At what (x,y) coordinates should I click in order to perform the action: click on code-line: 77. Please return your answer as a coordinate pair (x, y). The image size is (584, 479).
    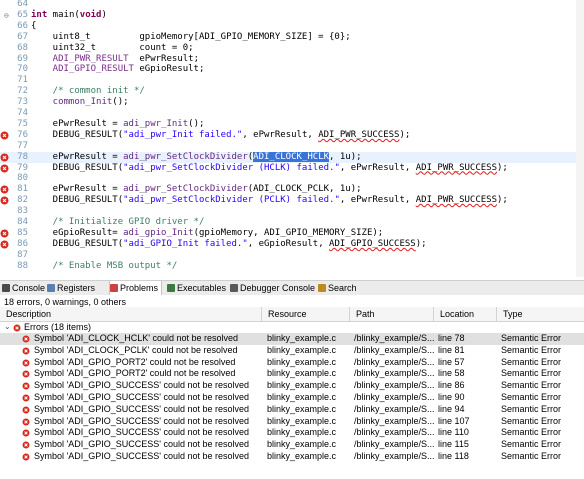
    Looking at the image, I should click on (292, 146).